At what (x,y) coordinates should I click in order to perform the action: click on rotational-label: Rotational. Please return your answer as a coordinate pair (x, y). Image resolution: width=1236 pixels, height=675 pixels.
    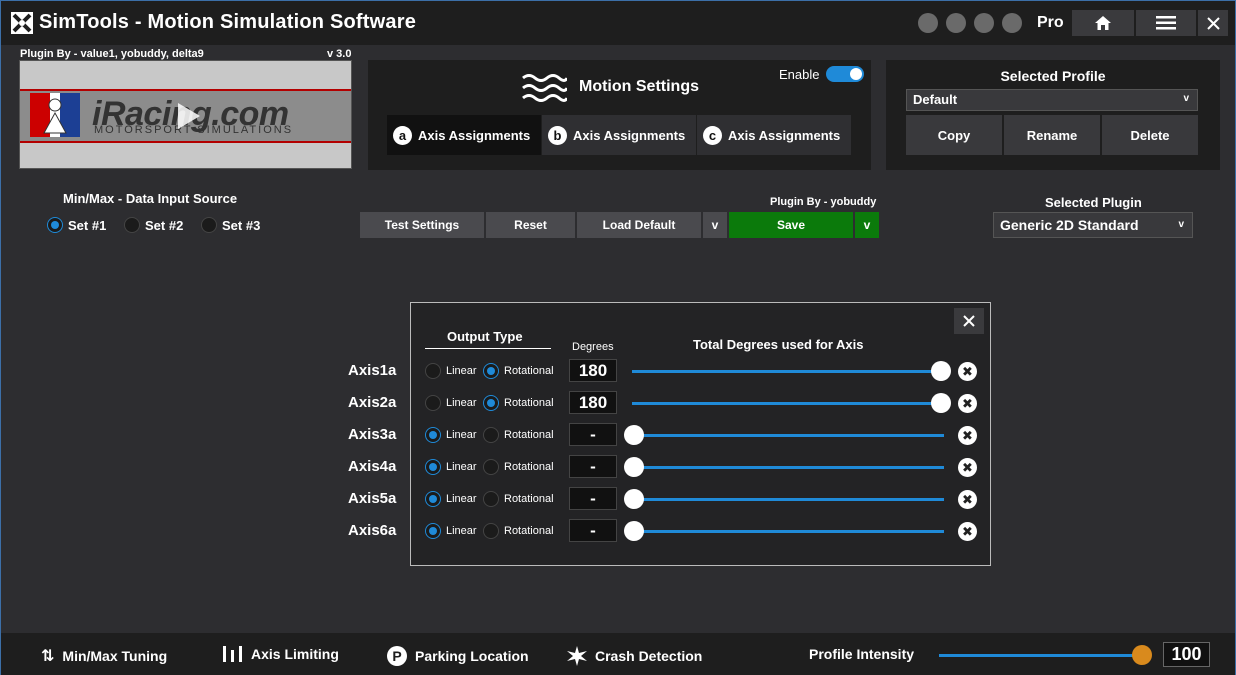
    Looking at the image, I should click on (529, 531).